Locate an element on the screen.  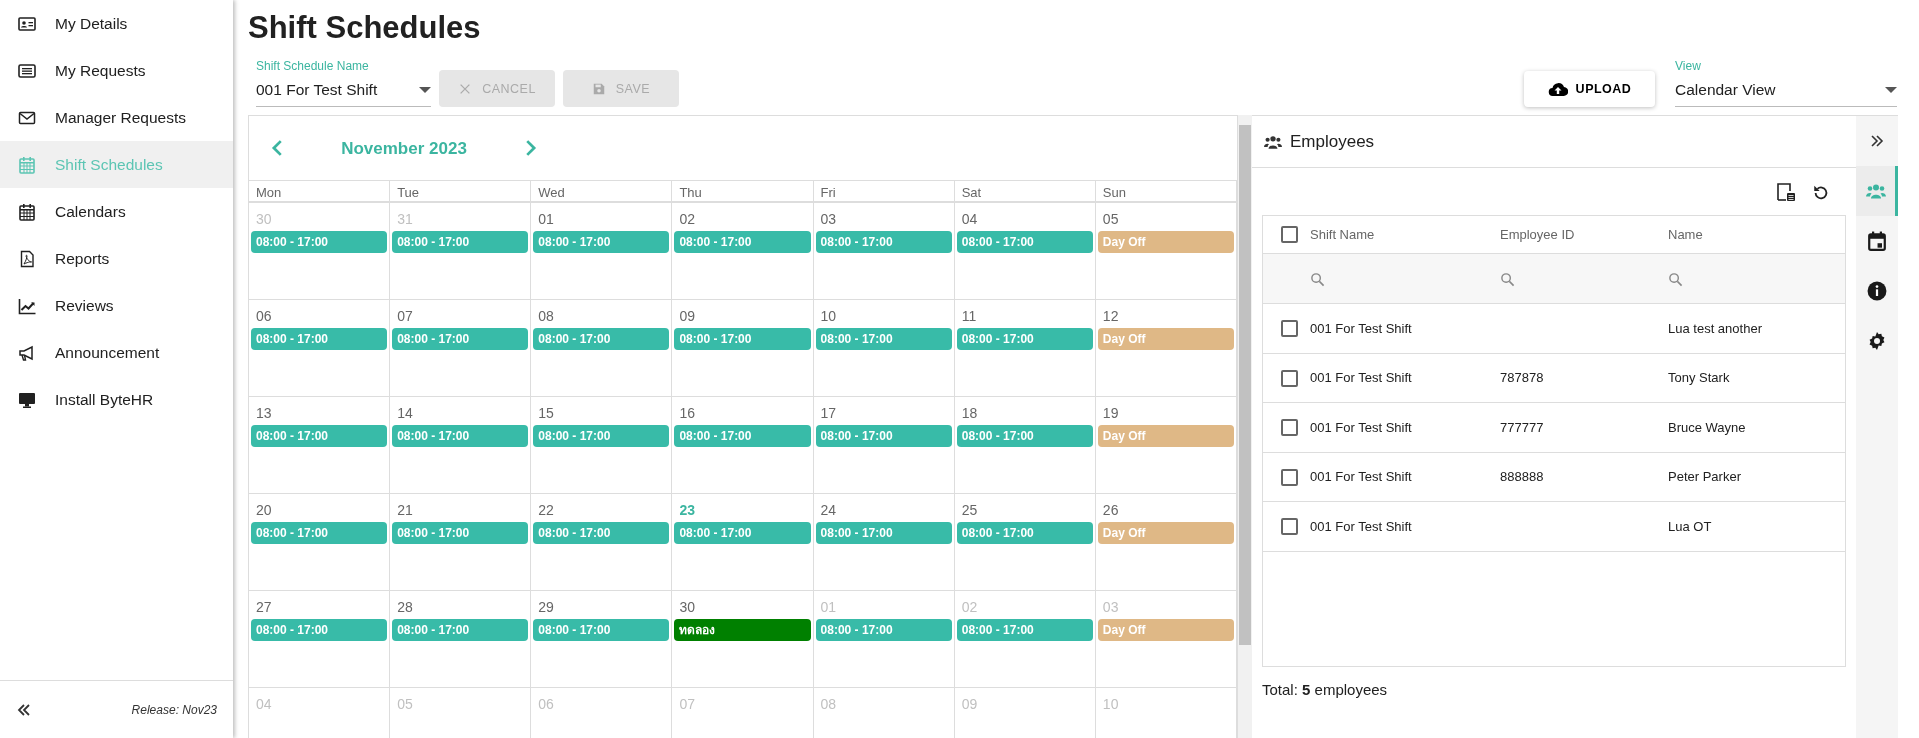
day-number: 22 is located at coordinates (546, 511).